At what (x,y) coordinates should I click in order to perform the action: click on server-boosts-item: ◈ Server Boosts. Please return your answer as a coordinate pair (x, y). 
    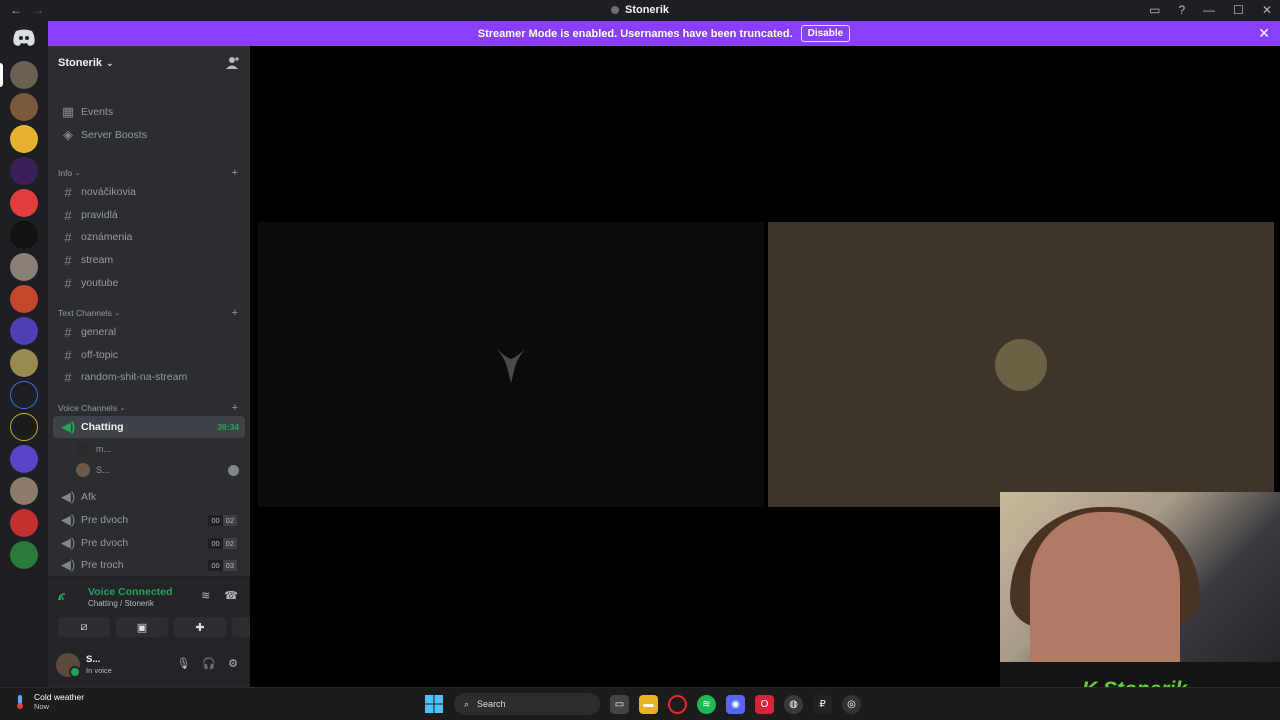
    Looking at the image, I should click on (149, 135).